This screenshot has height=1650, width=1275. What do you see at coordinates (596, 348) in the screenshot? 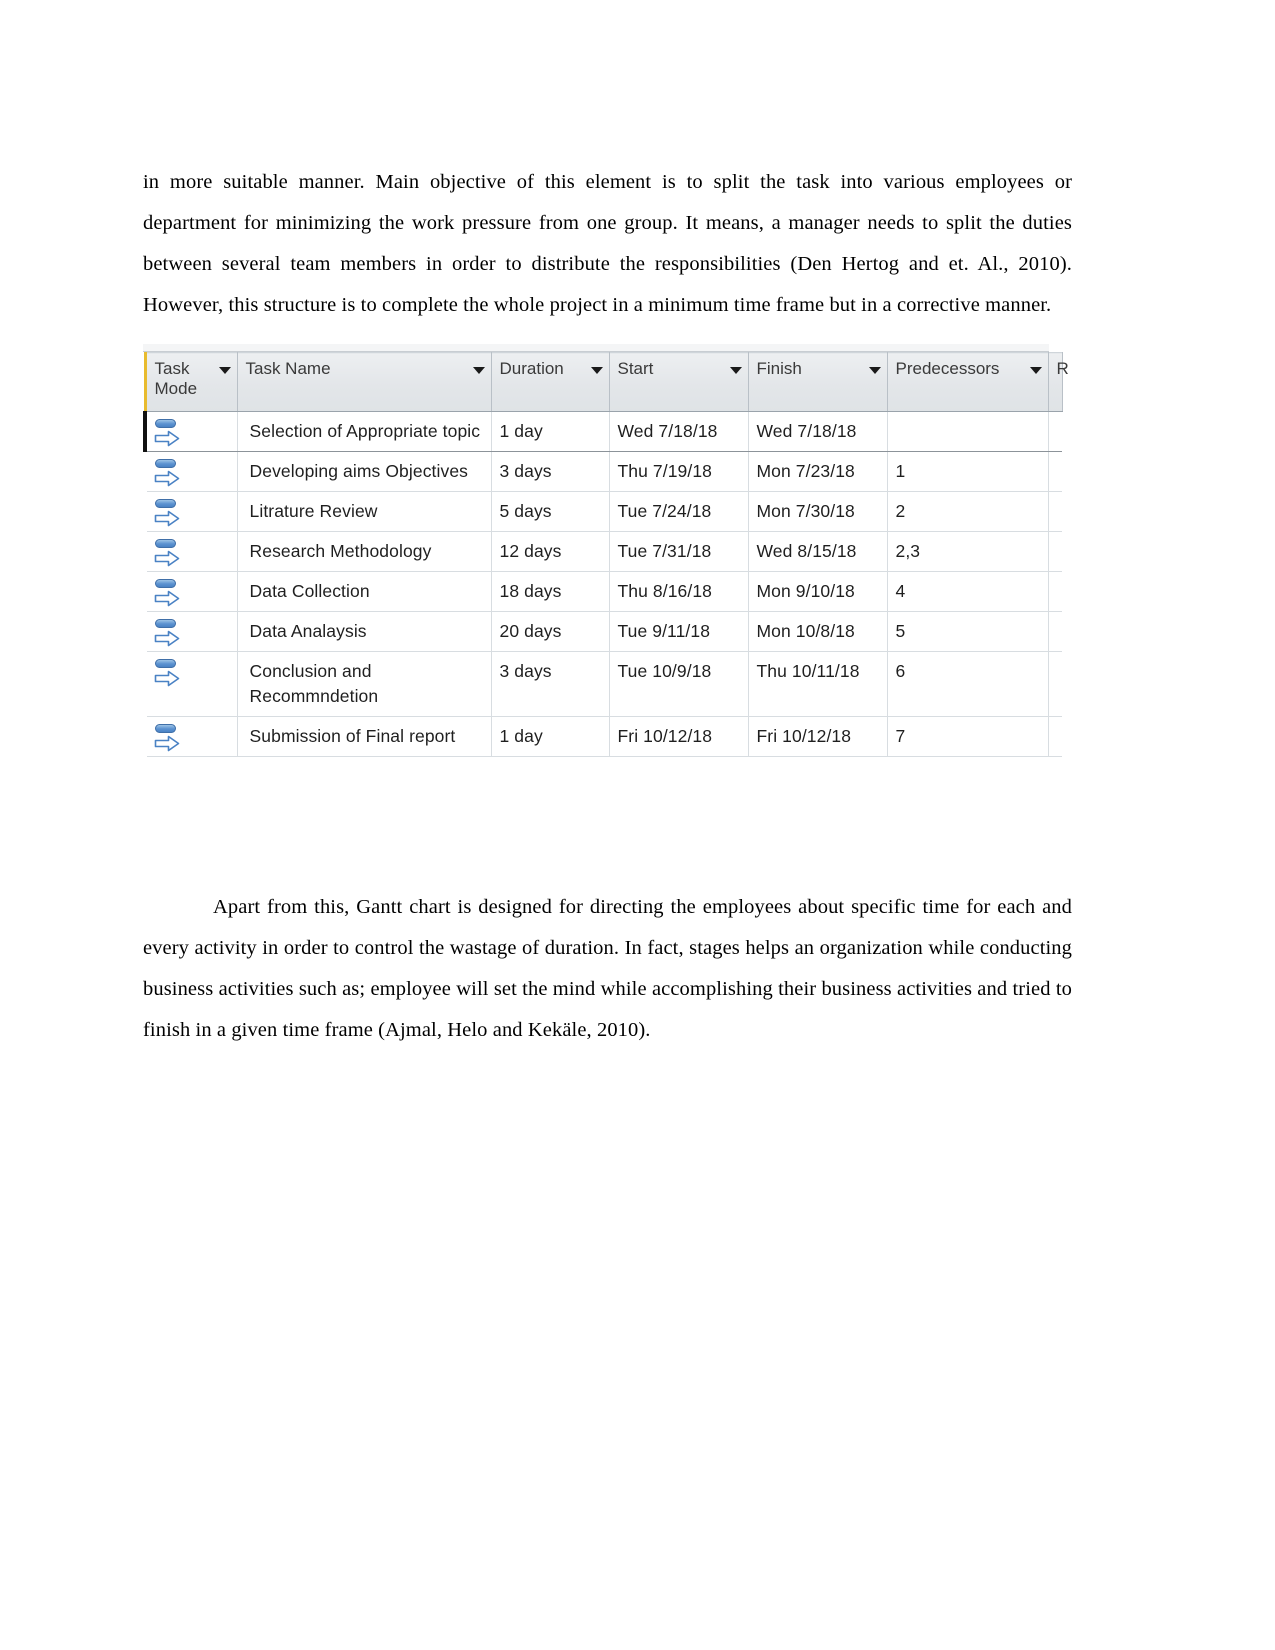
I see `table-top-strip` at bounding box center [596, 348].